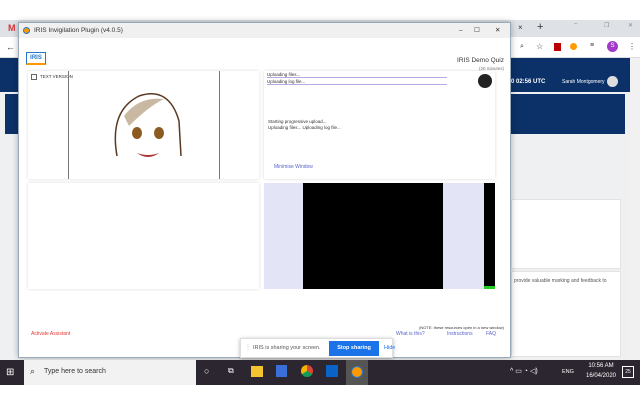 This screenshot has height=400, width=640. I want to click on assistant-face, so click(144, 125).